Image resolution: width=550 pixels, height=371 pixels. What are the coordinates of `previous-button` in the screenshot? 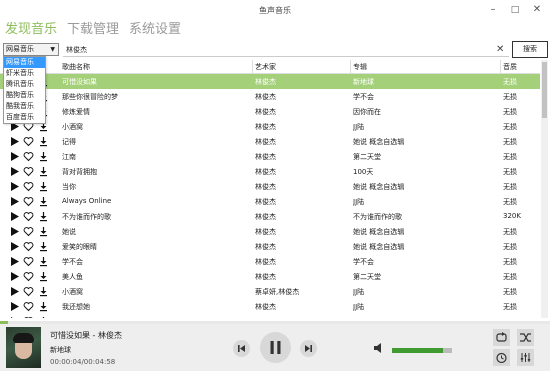 It's located at (241, 348).